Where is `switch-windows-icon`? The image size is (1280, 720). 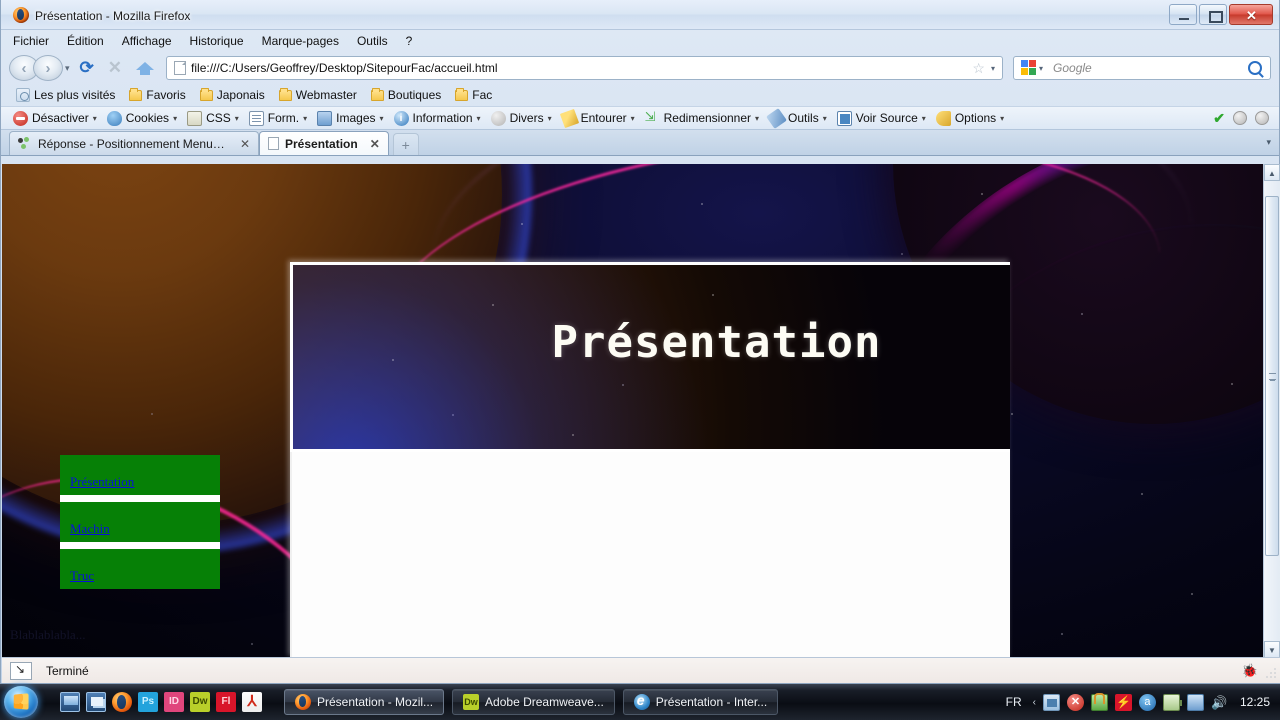 switch-windows-icon is located at coordinates (96, 702).